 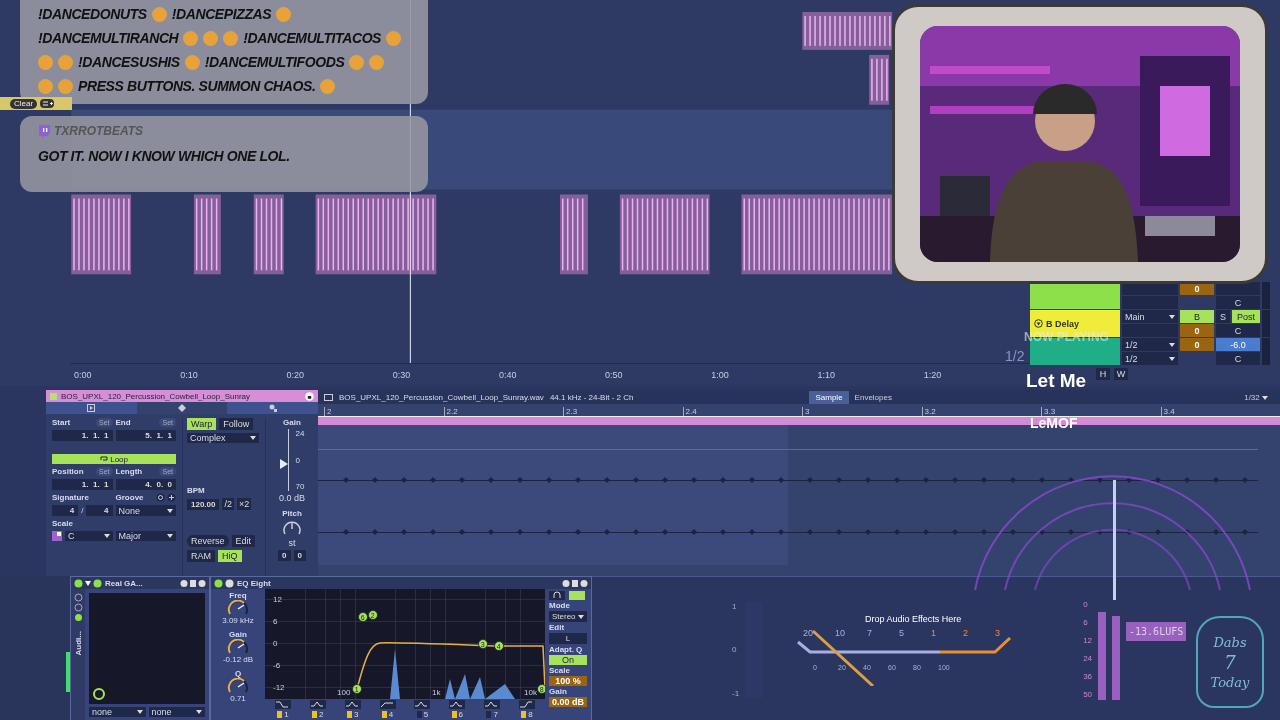 What do you see at coordinates (91, 408) in the screenshot?
I see `clip-tab-icon` at bounding box center [91, 408].